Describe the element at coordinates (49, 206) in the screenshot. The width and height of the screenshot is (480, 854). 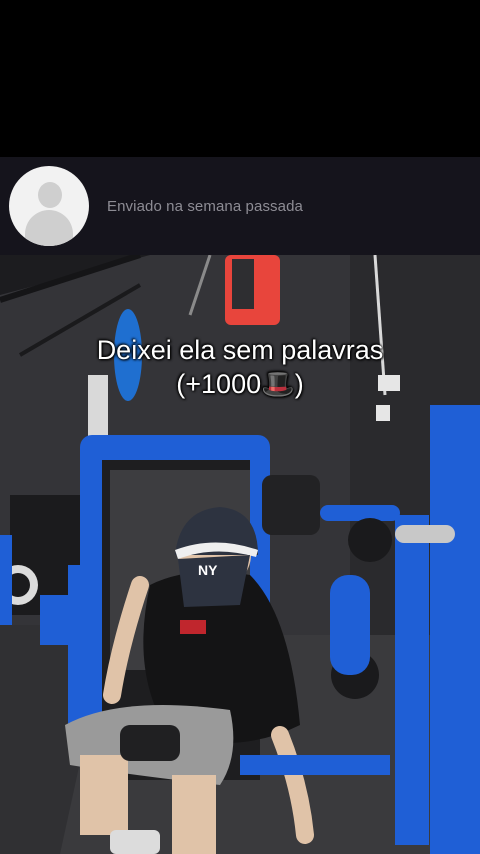
I see `avatar` at that location.